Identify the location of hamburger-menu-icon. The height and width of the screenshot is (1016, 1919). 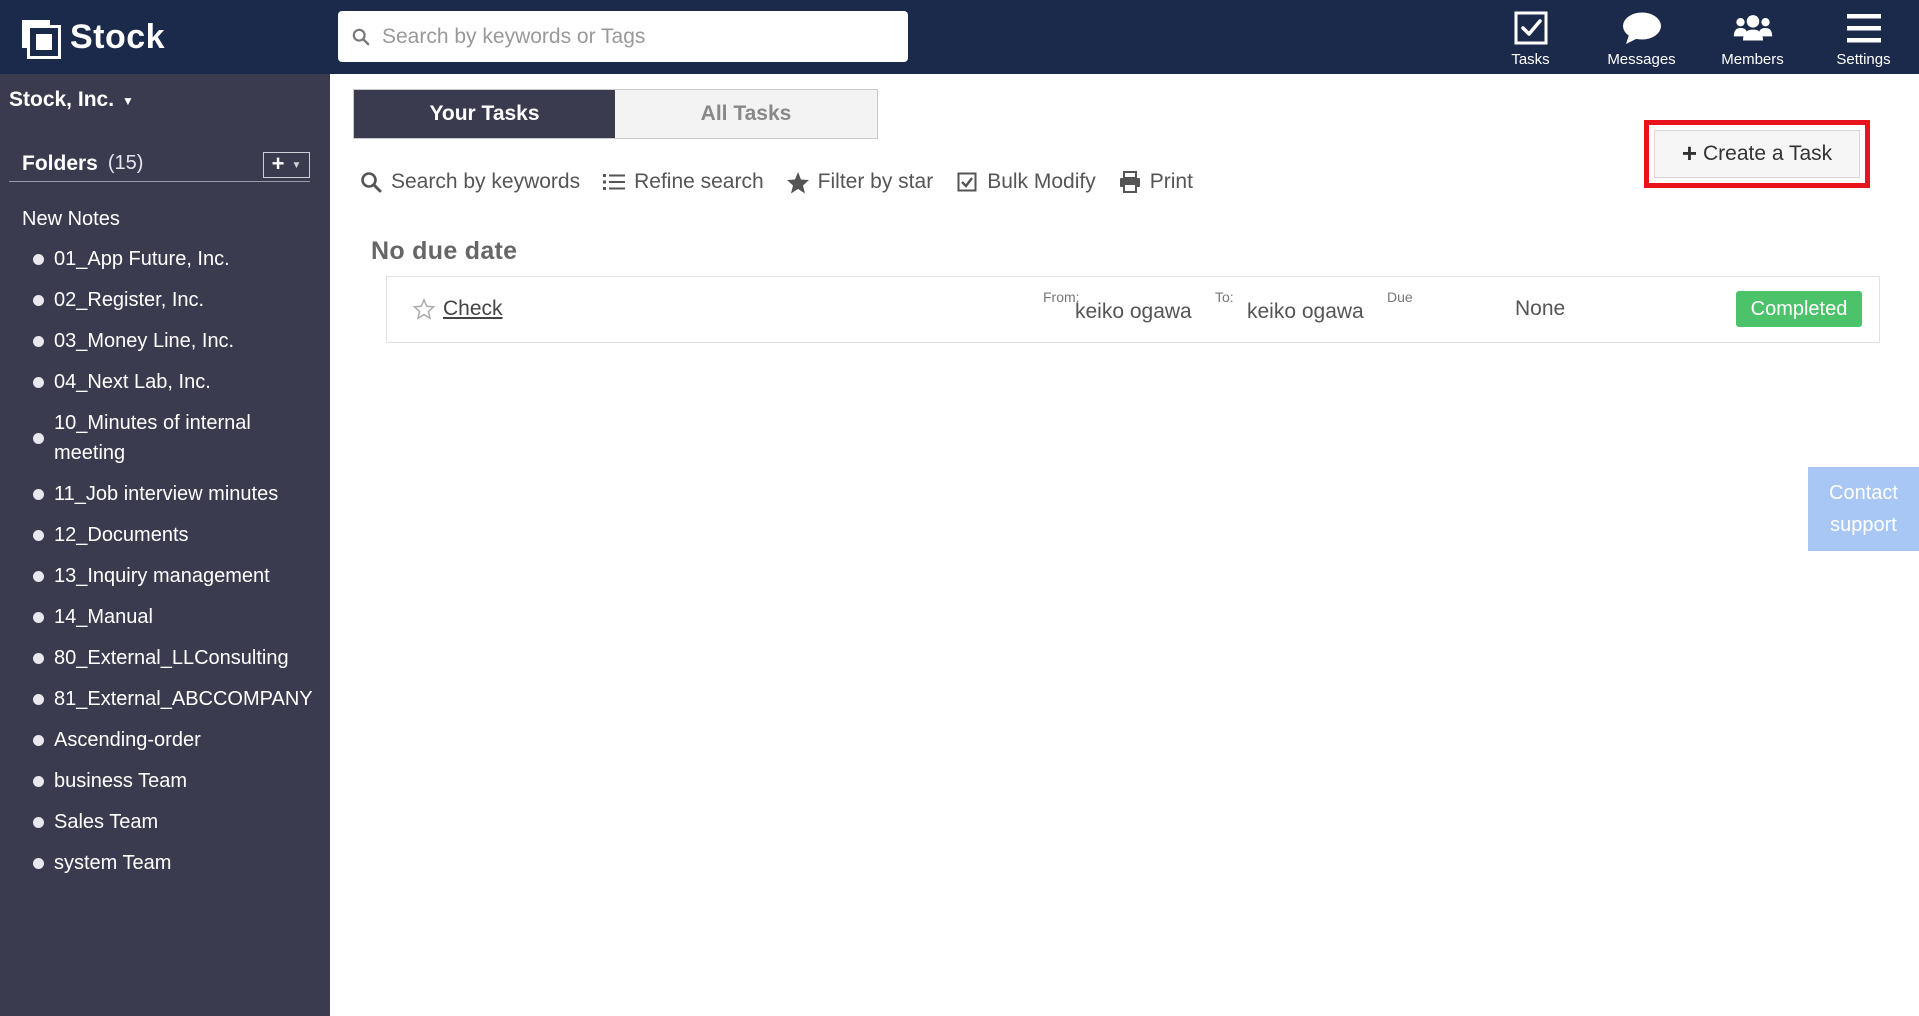
(1864, 28).